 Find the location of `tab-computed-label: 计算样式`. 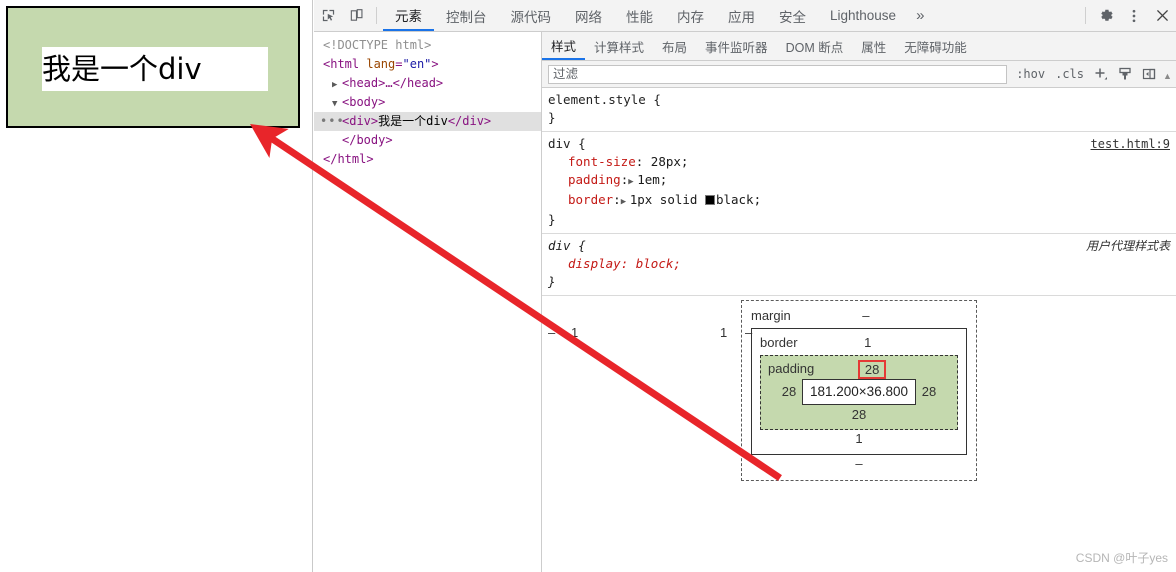

tab-computed-label: 计算样式 is located at coordinates (619, 47).